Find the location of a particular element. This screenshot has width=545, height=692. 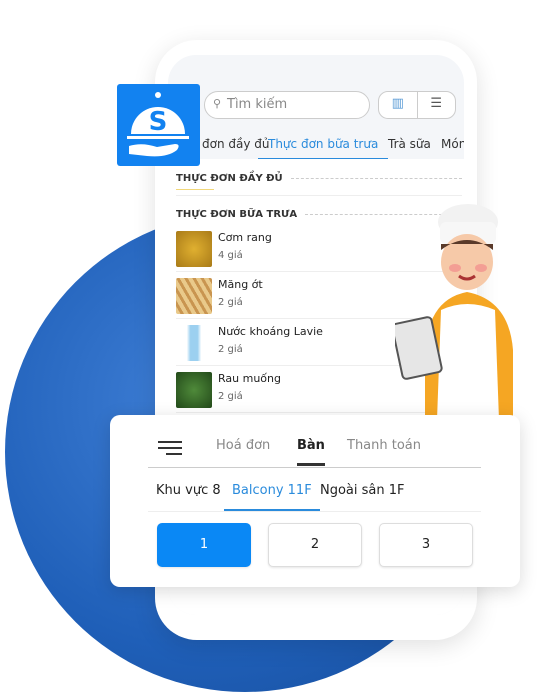

tab-table: Bàn is located at coordinates (311, 452).